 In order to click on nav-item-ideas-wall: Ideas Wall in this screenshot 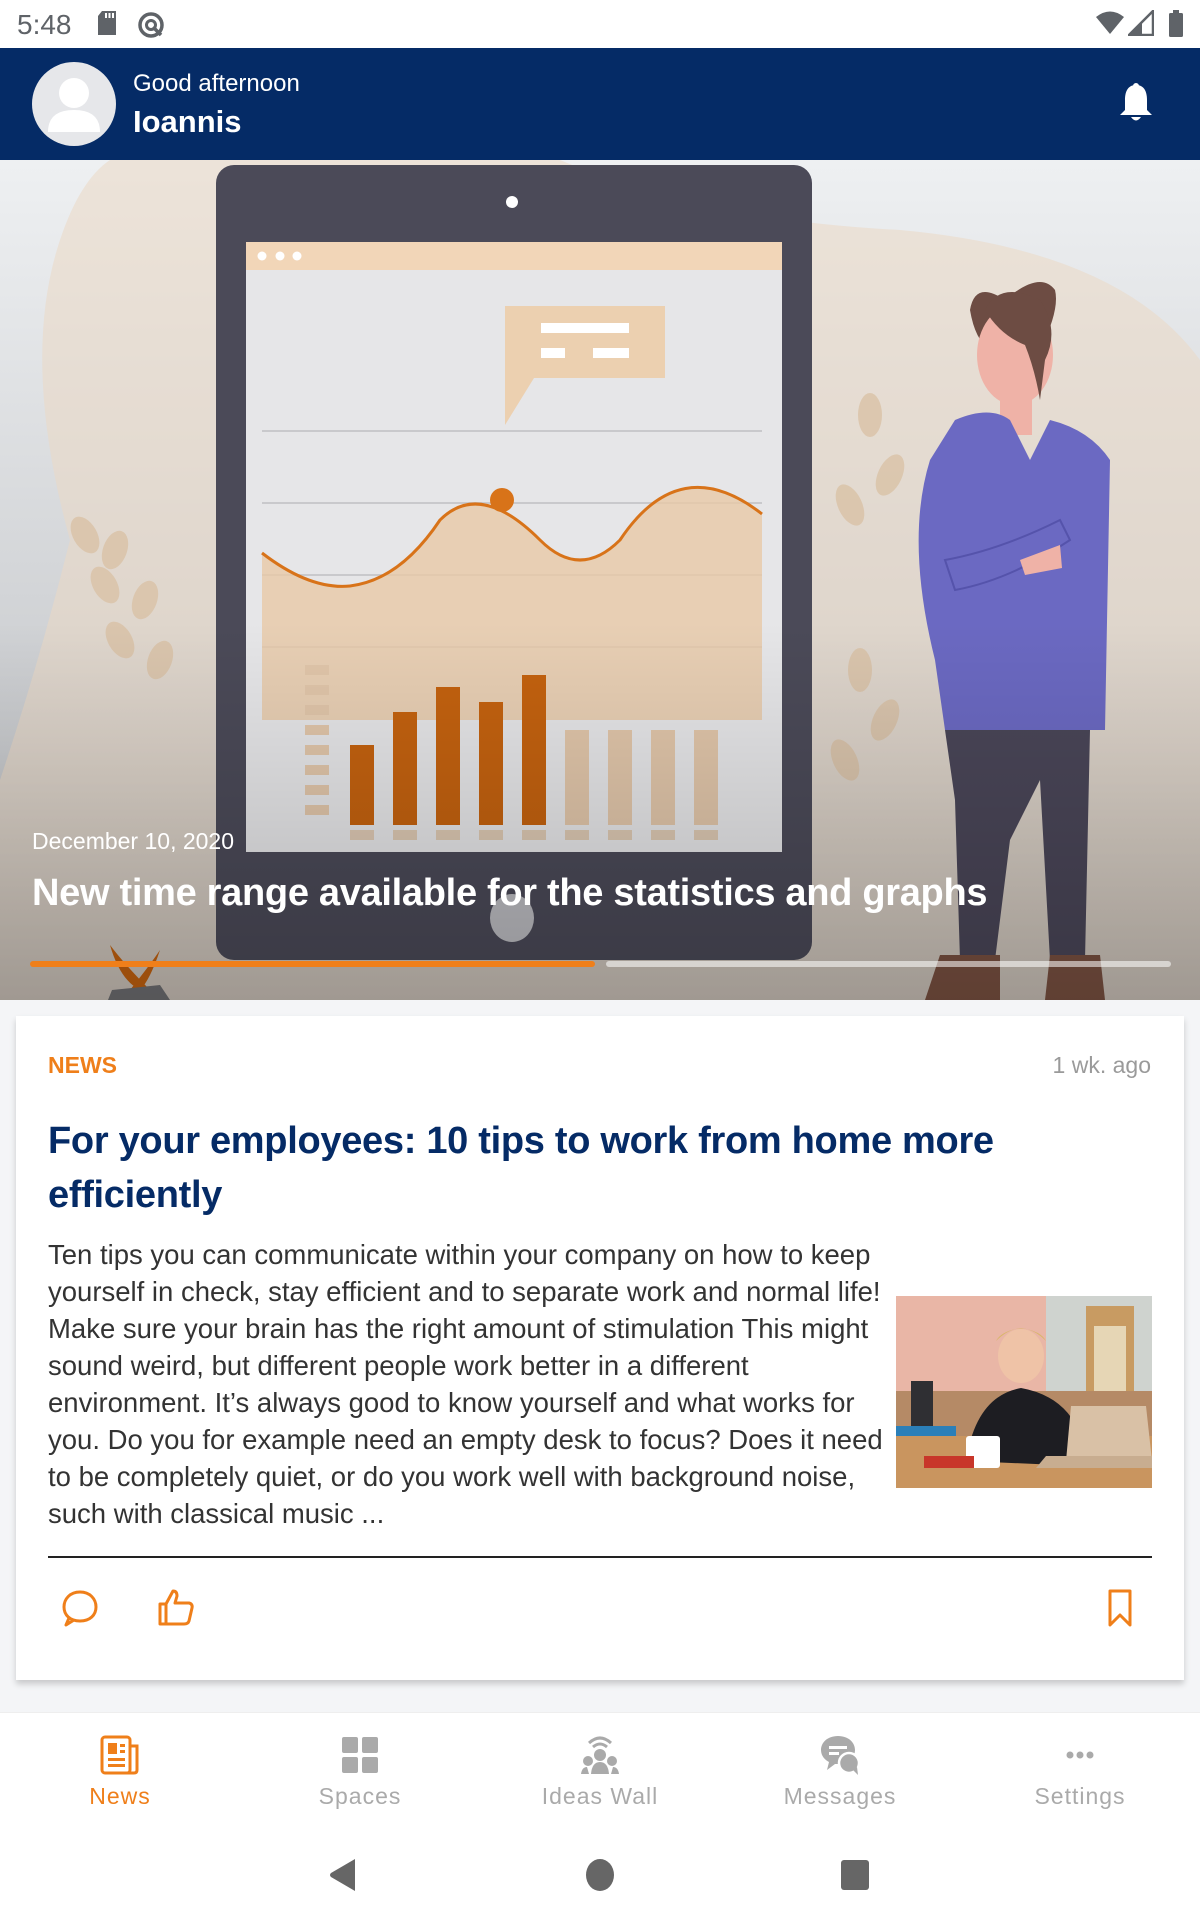, I will do `click(600, 1772)`.